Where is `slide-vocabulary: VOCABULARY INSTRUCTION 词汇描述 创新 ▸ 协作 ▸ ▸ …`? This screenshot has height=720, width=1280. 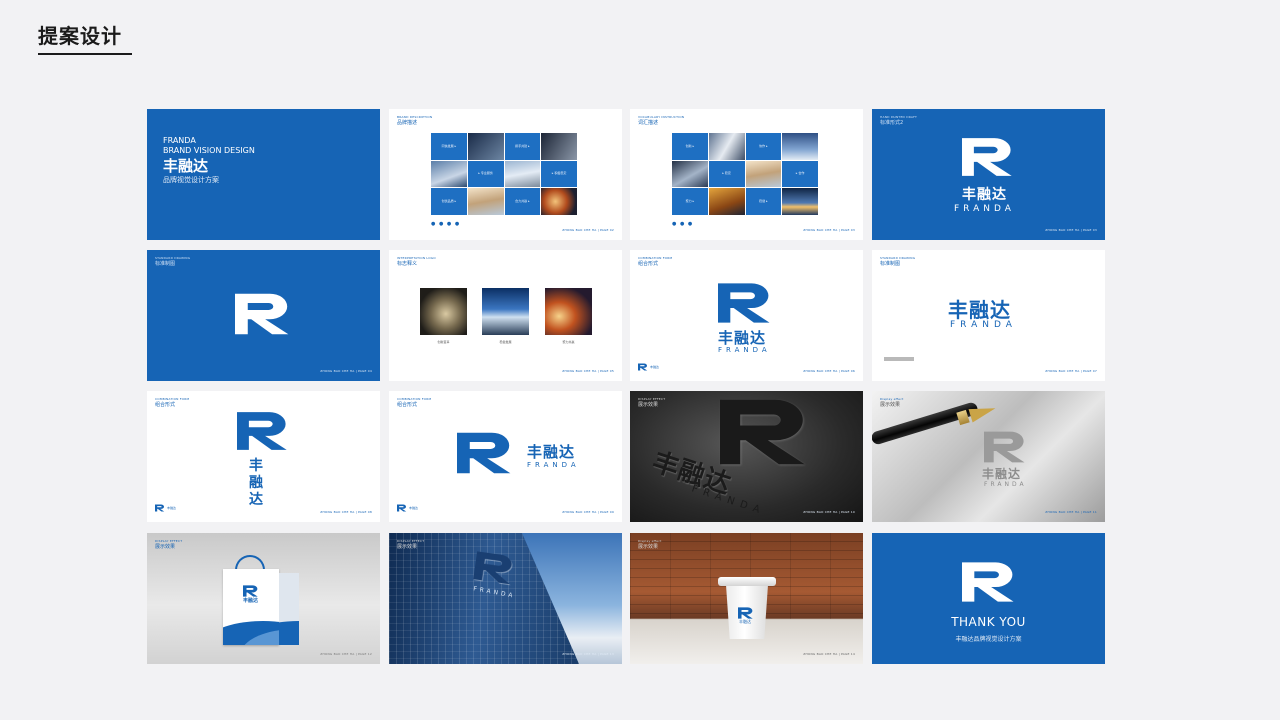 slide-vocabulary: VOCABULARY INSTRUCTION 词汇描述 创新 ▸ 协作 ▸ ▸ … is located at coordinates (746, 174).